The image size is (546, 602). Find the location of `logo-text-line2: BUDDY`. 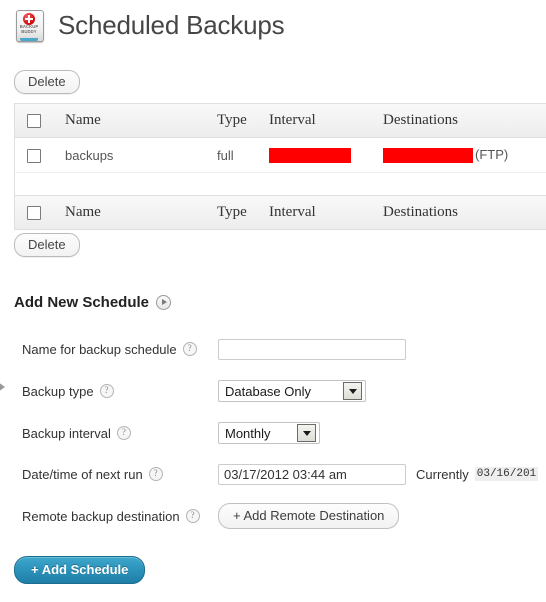

logo-text-line2: BUDDY is located at coordinates (29, 31).